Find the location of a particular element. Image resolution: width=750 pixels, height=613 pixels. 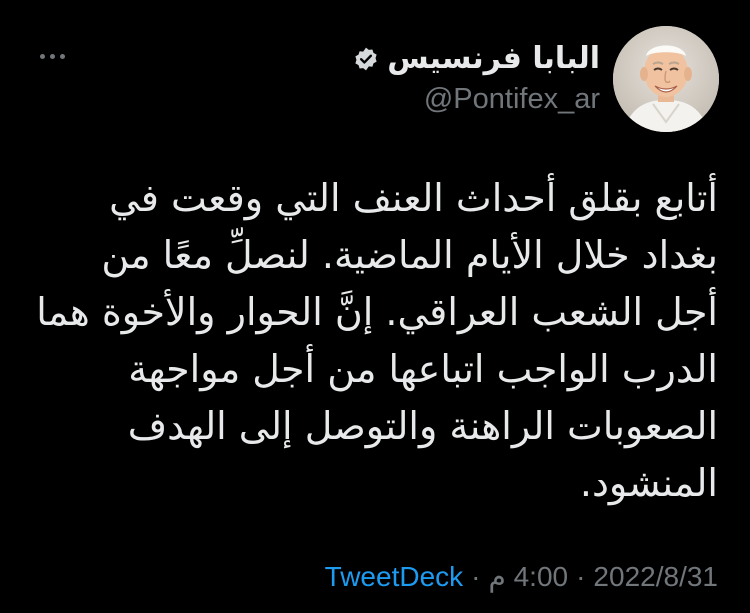

tweet-date: 2022/8/31 is located at coordinates (655, 577).